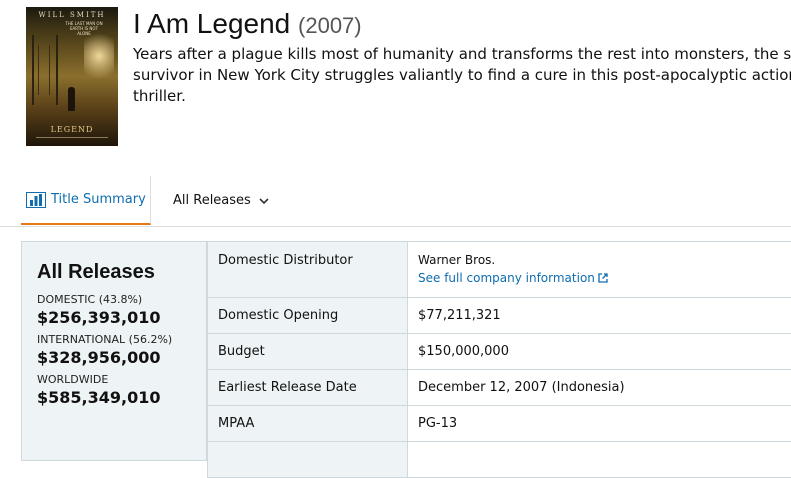  Describe the element at coordinates (72, 379) in the screenshot. I see `worldwide-label: WORLDWIDE` at that location.